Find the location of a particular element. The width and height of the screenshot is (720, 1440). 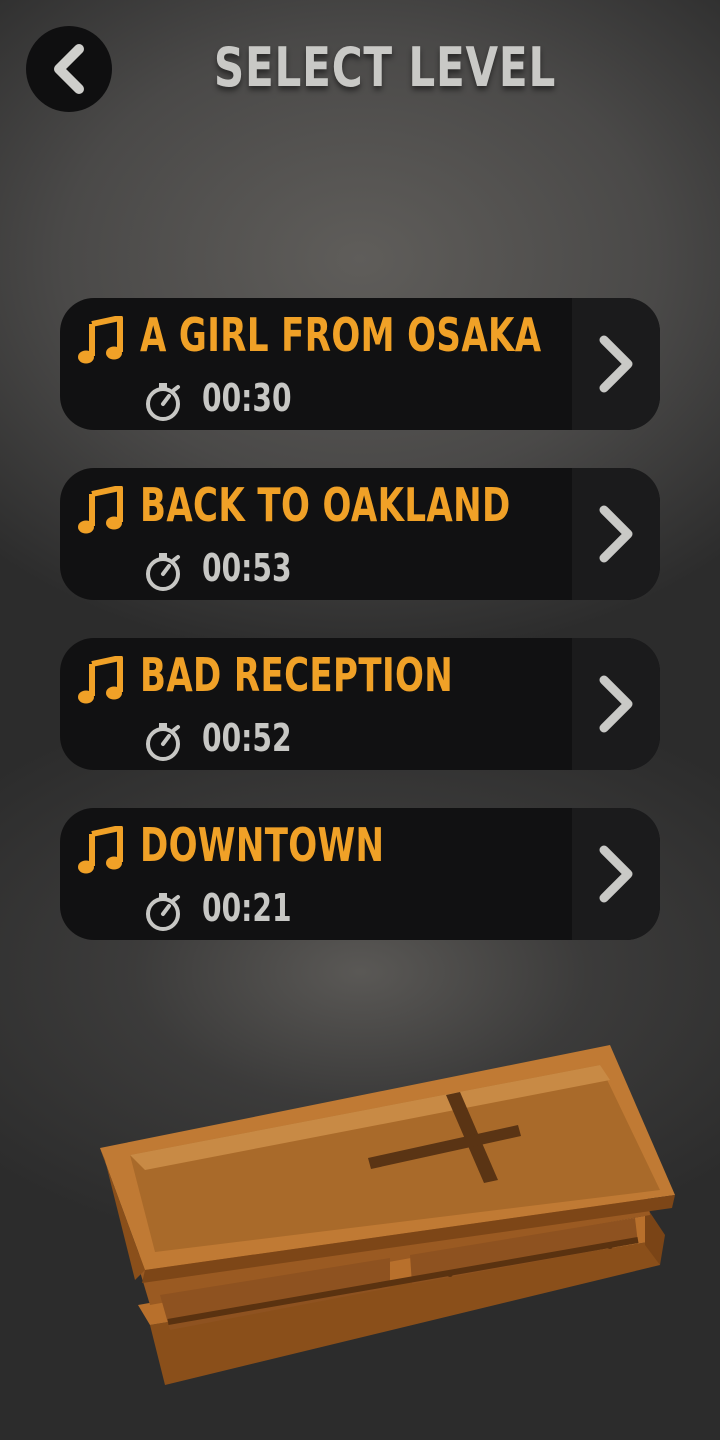

chevron-left-icon is located at coordinates (69, 69).